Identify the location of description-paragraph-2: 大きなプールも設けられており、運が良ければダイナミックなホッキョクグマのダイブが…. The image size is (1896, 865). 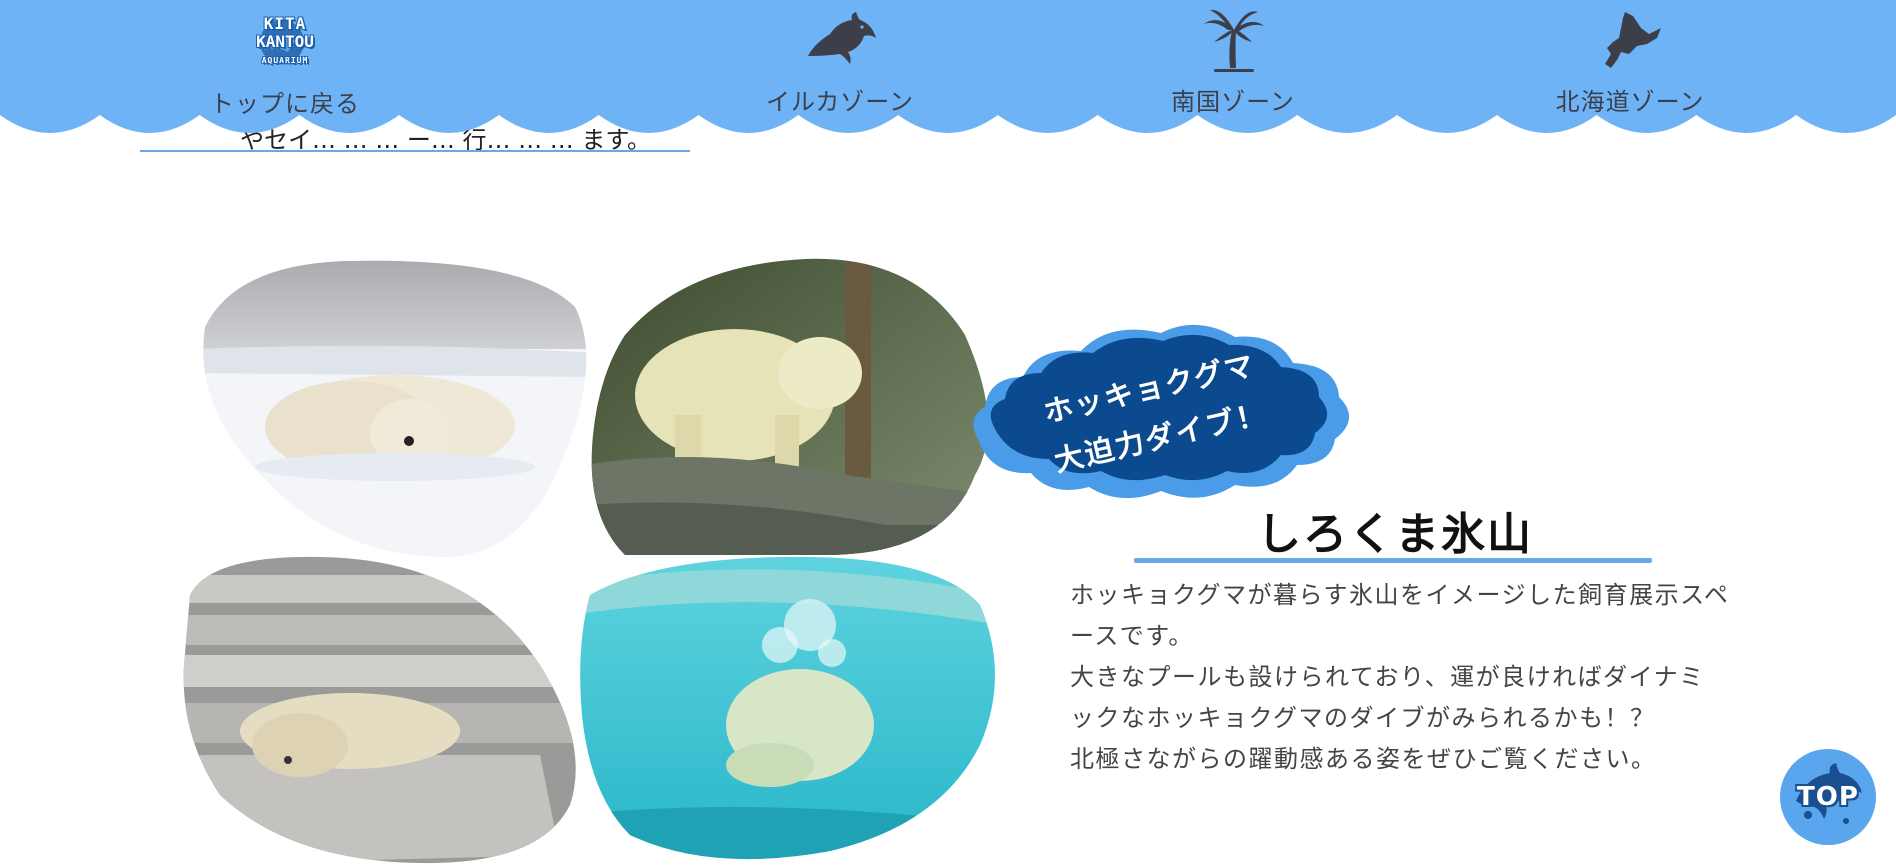
(1387, 697).